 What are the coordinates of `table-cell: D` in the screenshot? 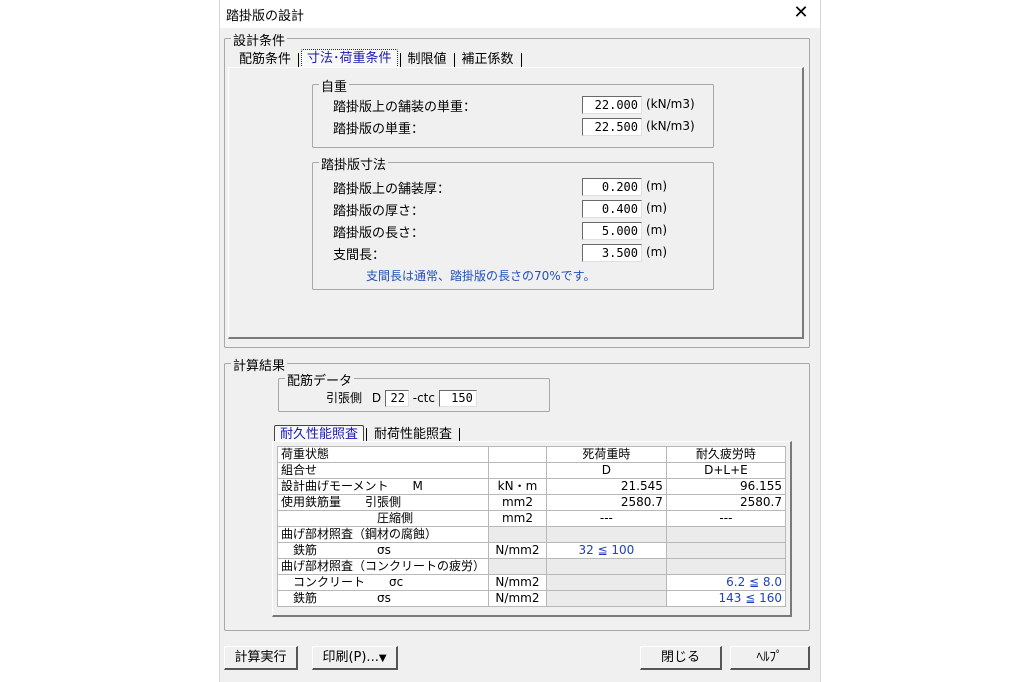 It's located at (606, 470).